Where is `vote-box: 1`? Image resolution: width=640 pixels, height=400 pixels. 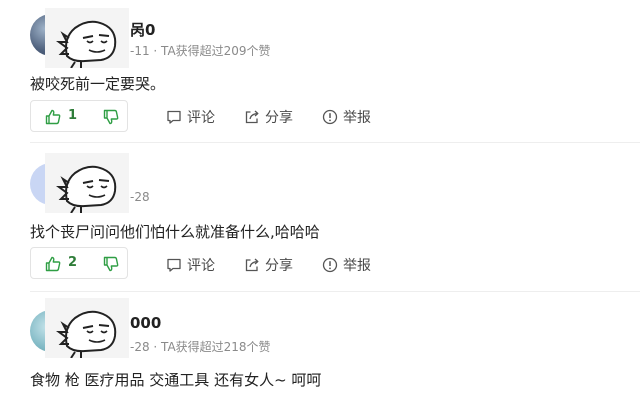
vote-box: 1 is located at coordinates (79, 116).